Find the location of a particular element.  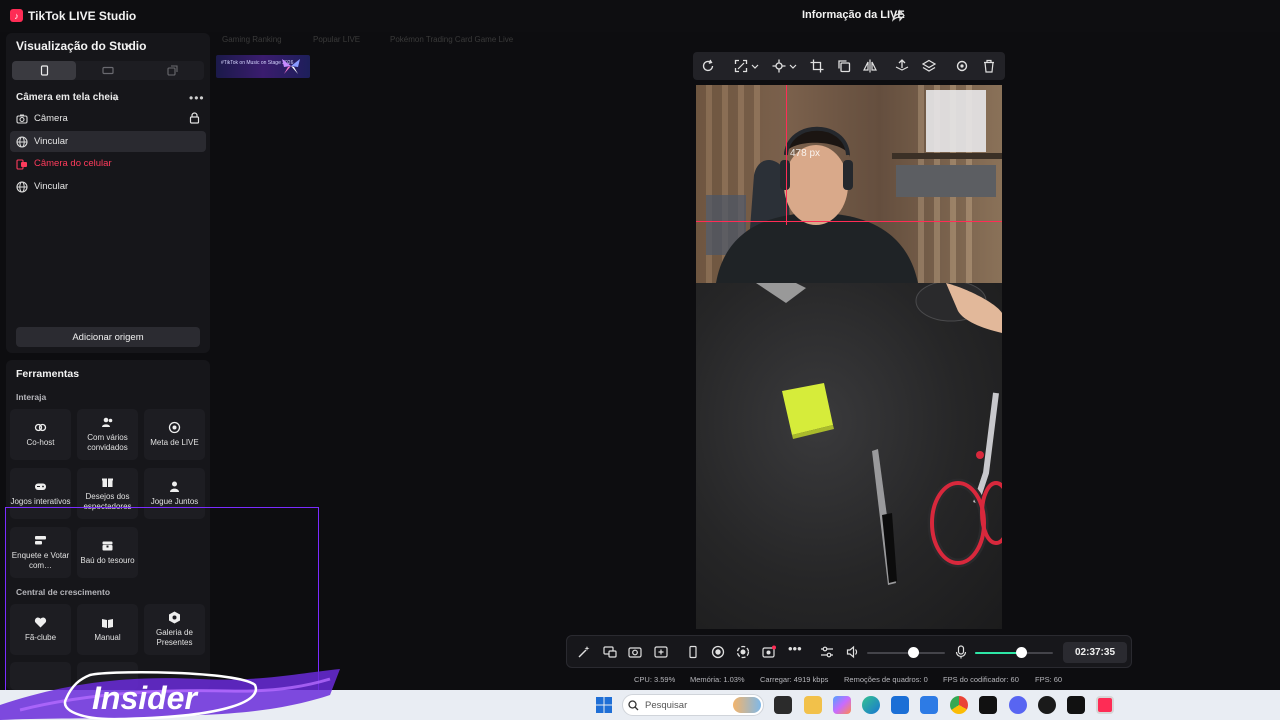

rotate-icon is located at coordinates (708, 66).